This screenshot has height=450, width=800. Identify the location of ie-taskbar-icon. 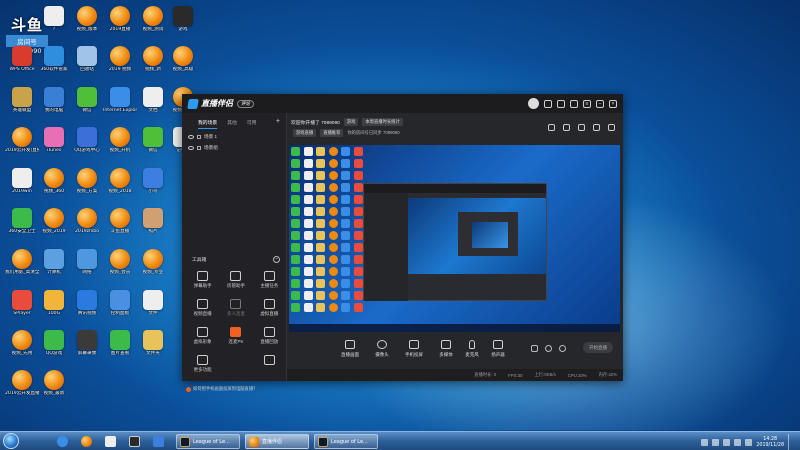
(62, 441).